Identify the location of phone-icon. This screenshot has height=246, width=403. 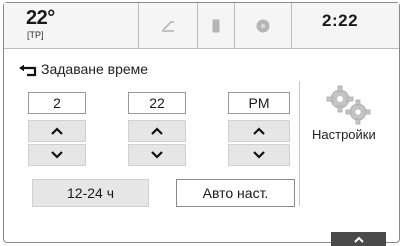
(216, 25).